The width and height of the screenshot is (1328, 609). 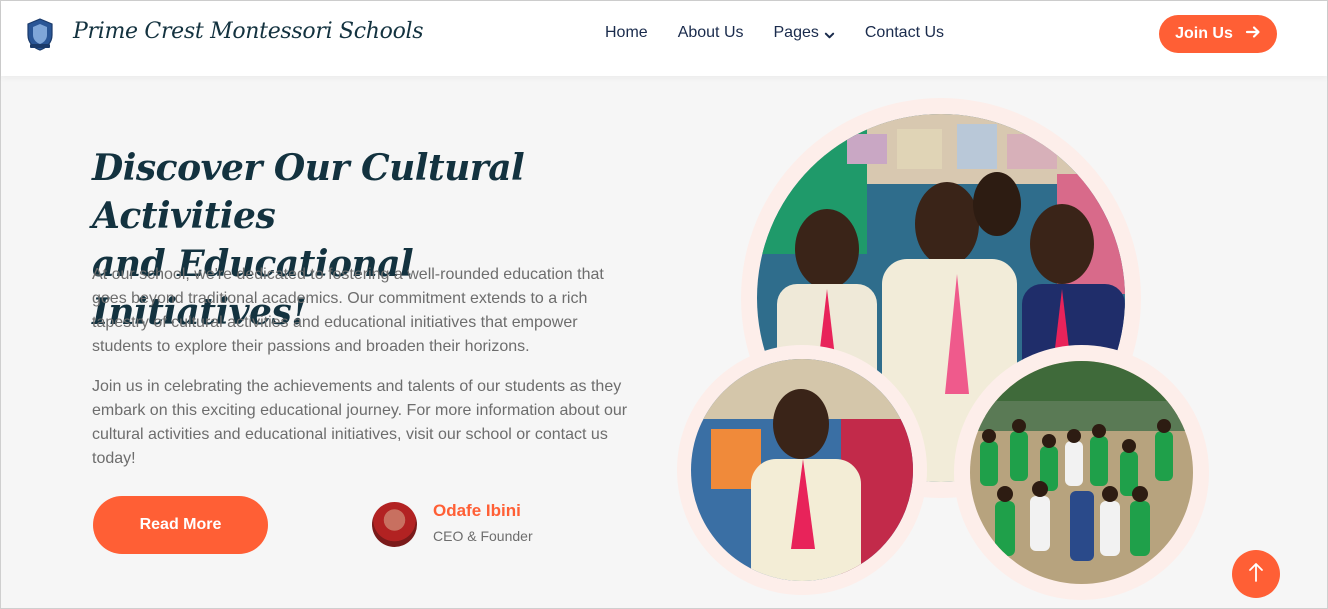 What do you see at coordinates (394, 524) in the screenshot?
I see `founder-avatar` at bounding box center [394, 524].